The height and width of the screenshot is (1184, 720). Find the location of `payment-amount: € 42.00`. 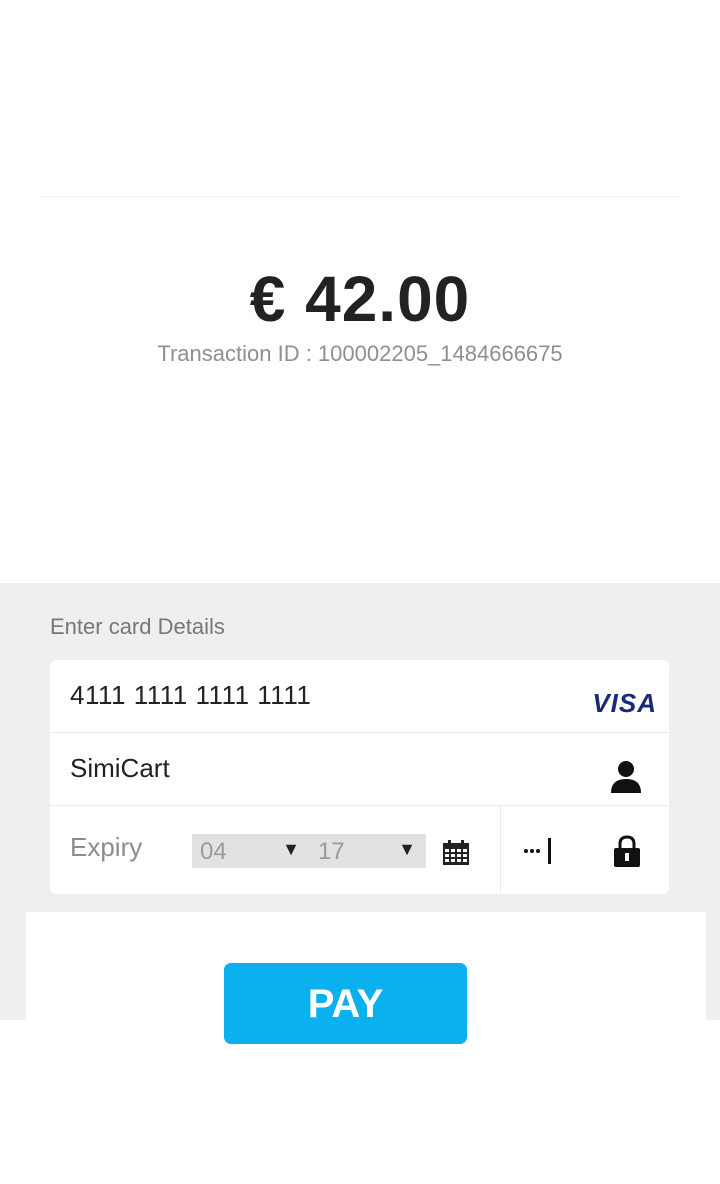

payment-amount: € 42.00 is located at coordinates (360, 299).